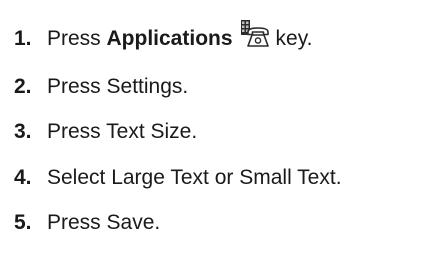  I want to click on step-5: 5. Press Save., so click(87, 223).